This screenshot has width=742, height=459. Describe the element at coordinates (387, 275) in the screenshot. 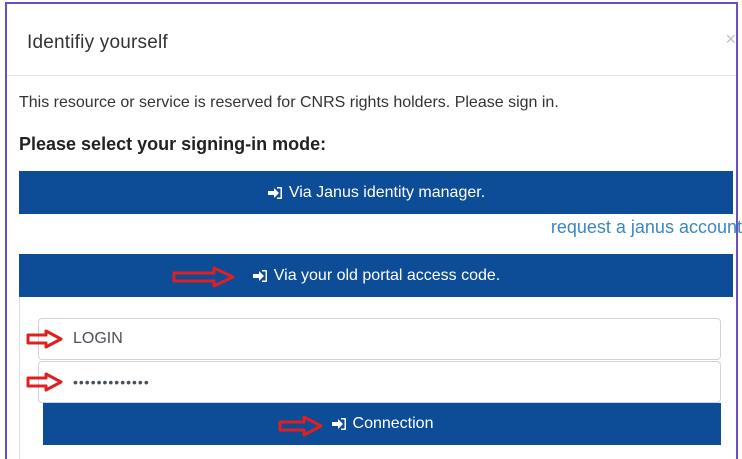

I see `old-portal-button-label: Via your old portal access code.` at that location.